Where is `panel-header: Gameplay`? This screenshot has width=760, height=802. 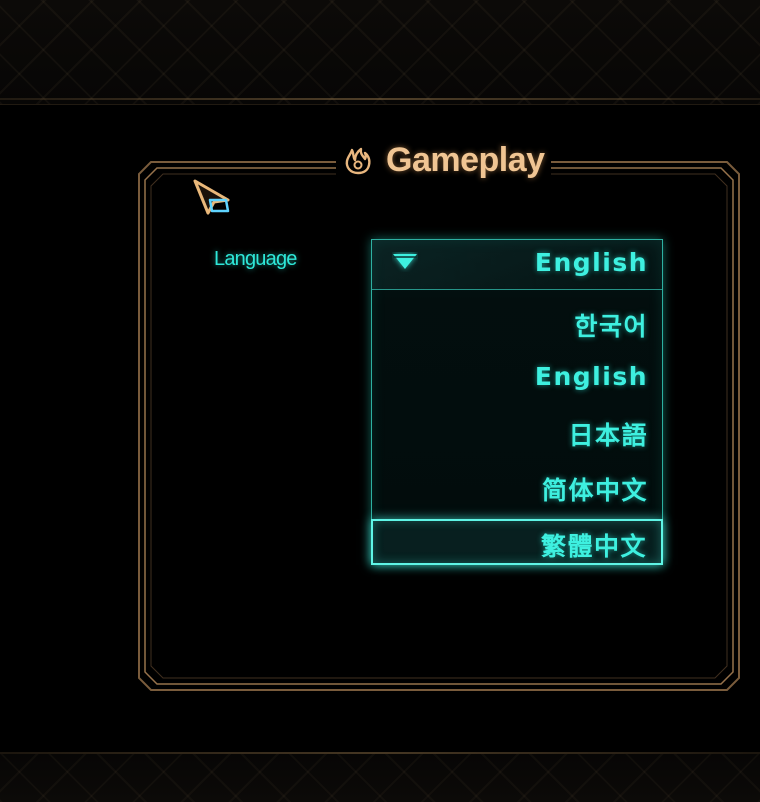
panel-header: Gameplay is located at coordinates (443, 160).